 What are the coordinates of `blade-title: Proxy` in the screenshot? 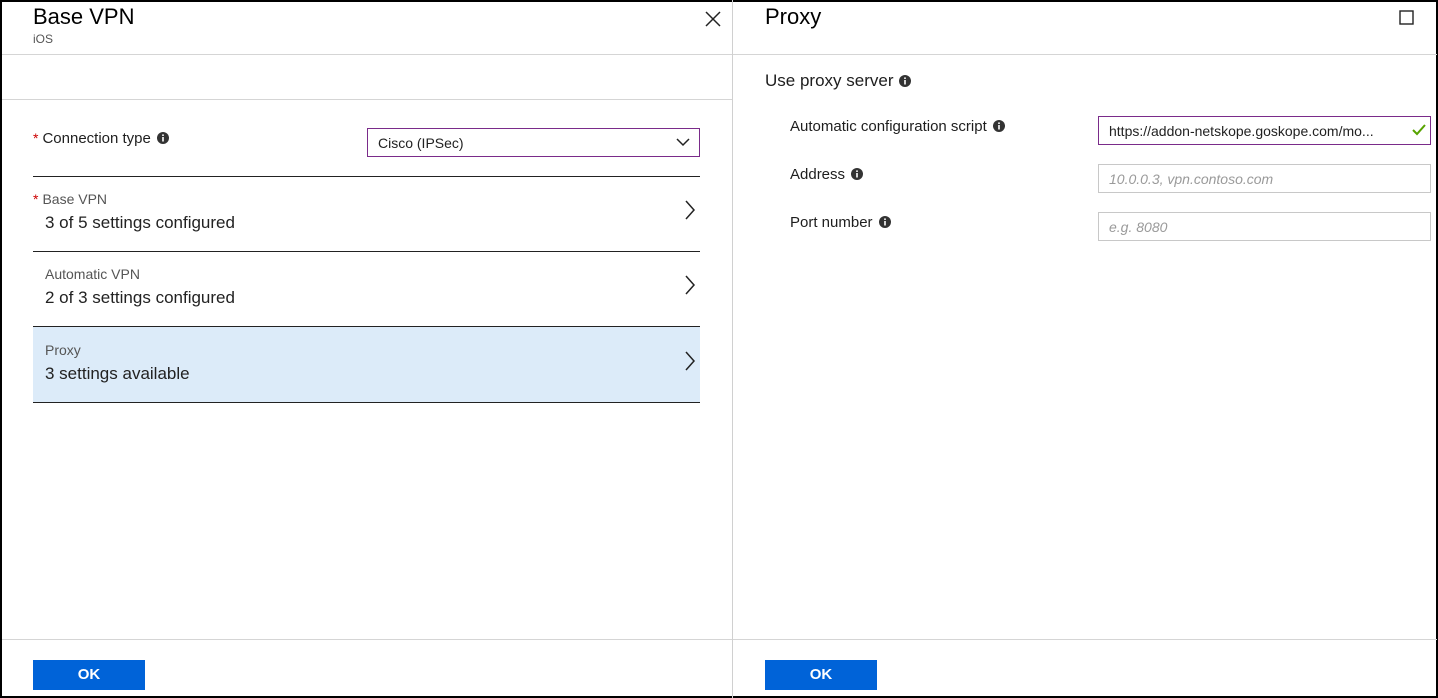 It's located at (793, 16).